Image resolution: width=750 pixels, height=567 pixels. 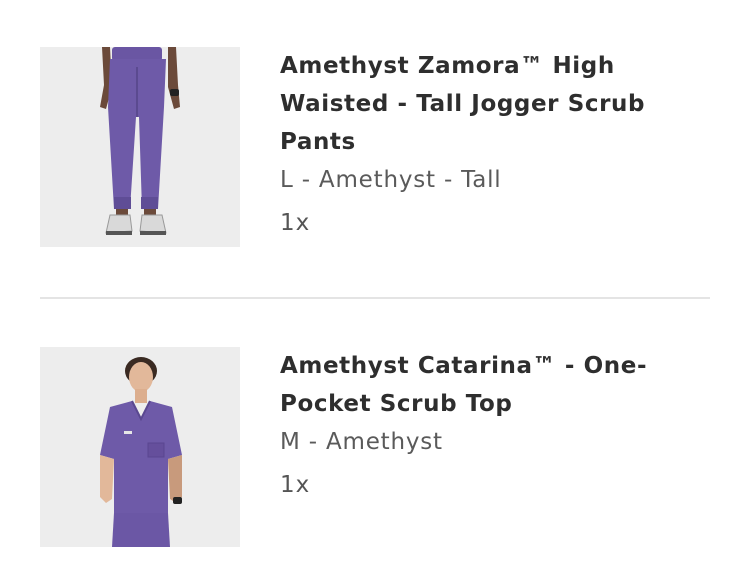 What do you see at coordinates (391, 180) in the screenshot?
I see `product-variant: L - Amethyst - Tall` at bounding box center [391, 180].